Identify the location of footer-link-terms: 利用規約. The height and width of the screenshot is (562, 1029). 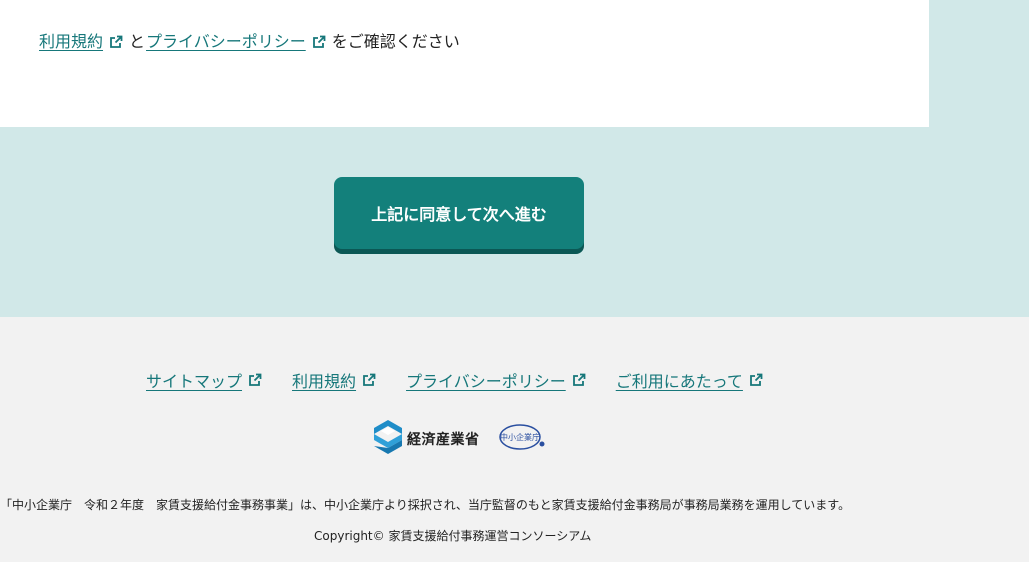
(334, 380).